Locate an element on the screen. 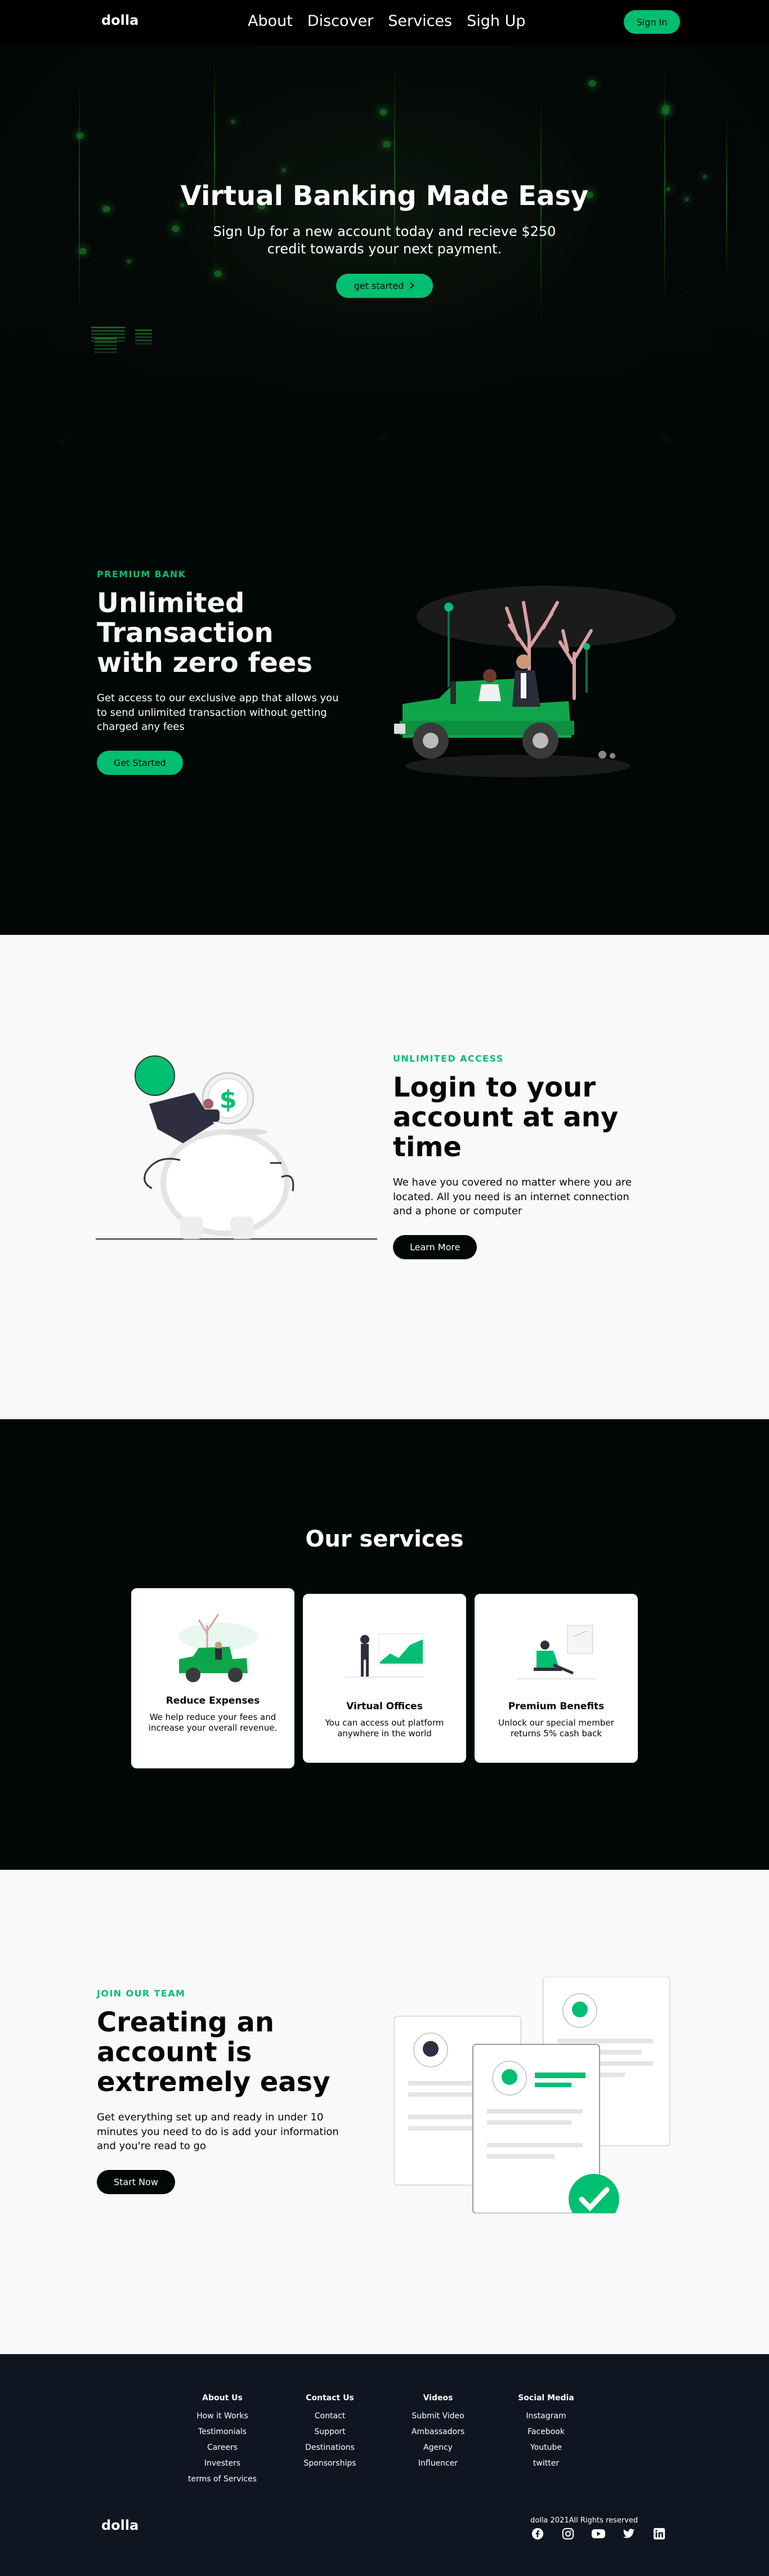 This screenshot has height=2576, width=769. nav-link-about: About is located at coordinates (270, 21).